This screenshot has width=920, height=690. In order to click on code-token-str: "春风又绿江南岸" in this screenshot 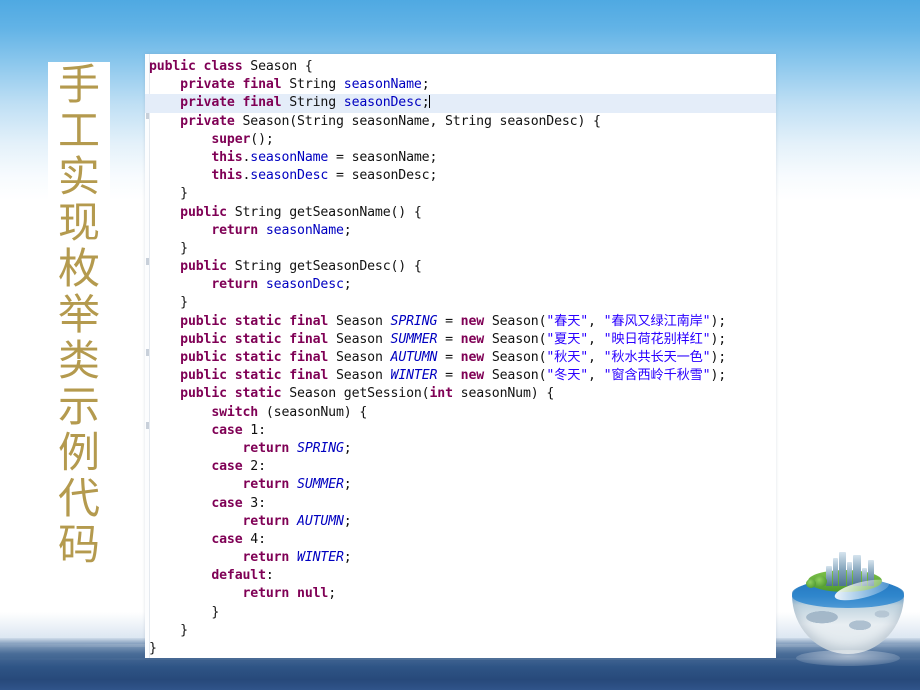, I will do `click(657, 321)`.